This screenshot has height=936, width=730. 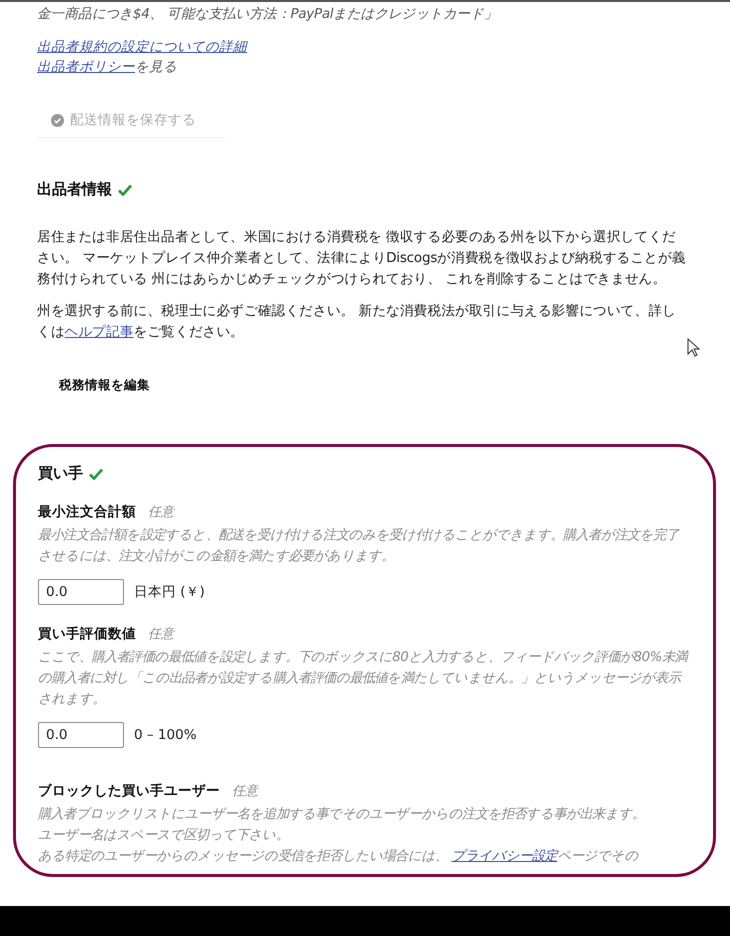 I want to click on policy-text: 出品者ポリシーを見る, so click(x=107, y=67).